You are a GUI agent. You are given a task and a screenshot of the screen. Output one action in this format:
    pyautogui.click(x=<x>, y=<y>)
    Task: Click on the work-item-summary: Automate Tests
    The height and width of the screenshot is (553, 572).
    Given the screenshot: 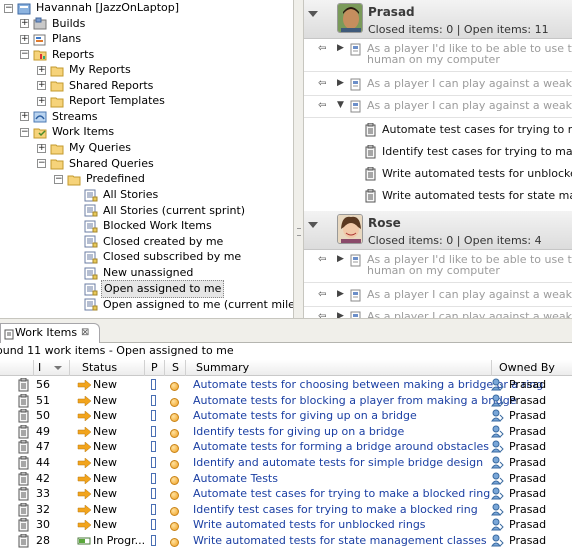 What is the action you would take?
    pyautogui.click(x=235, y=478)
    